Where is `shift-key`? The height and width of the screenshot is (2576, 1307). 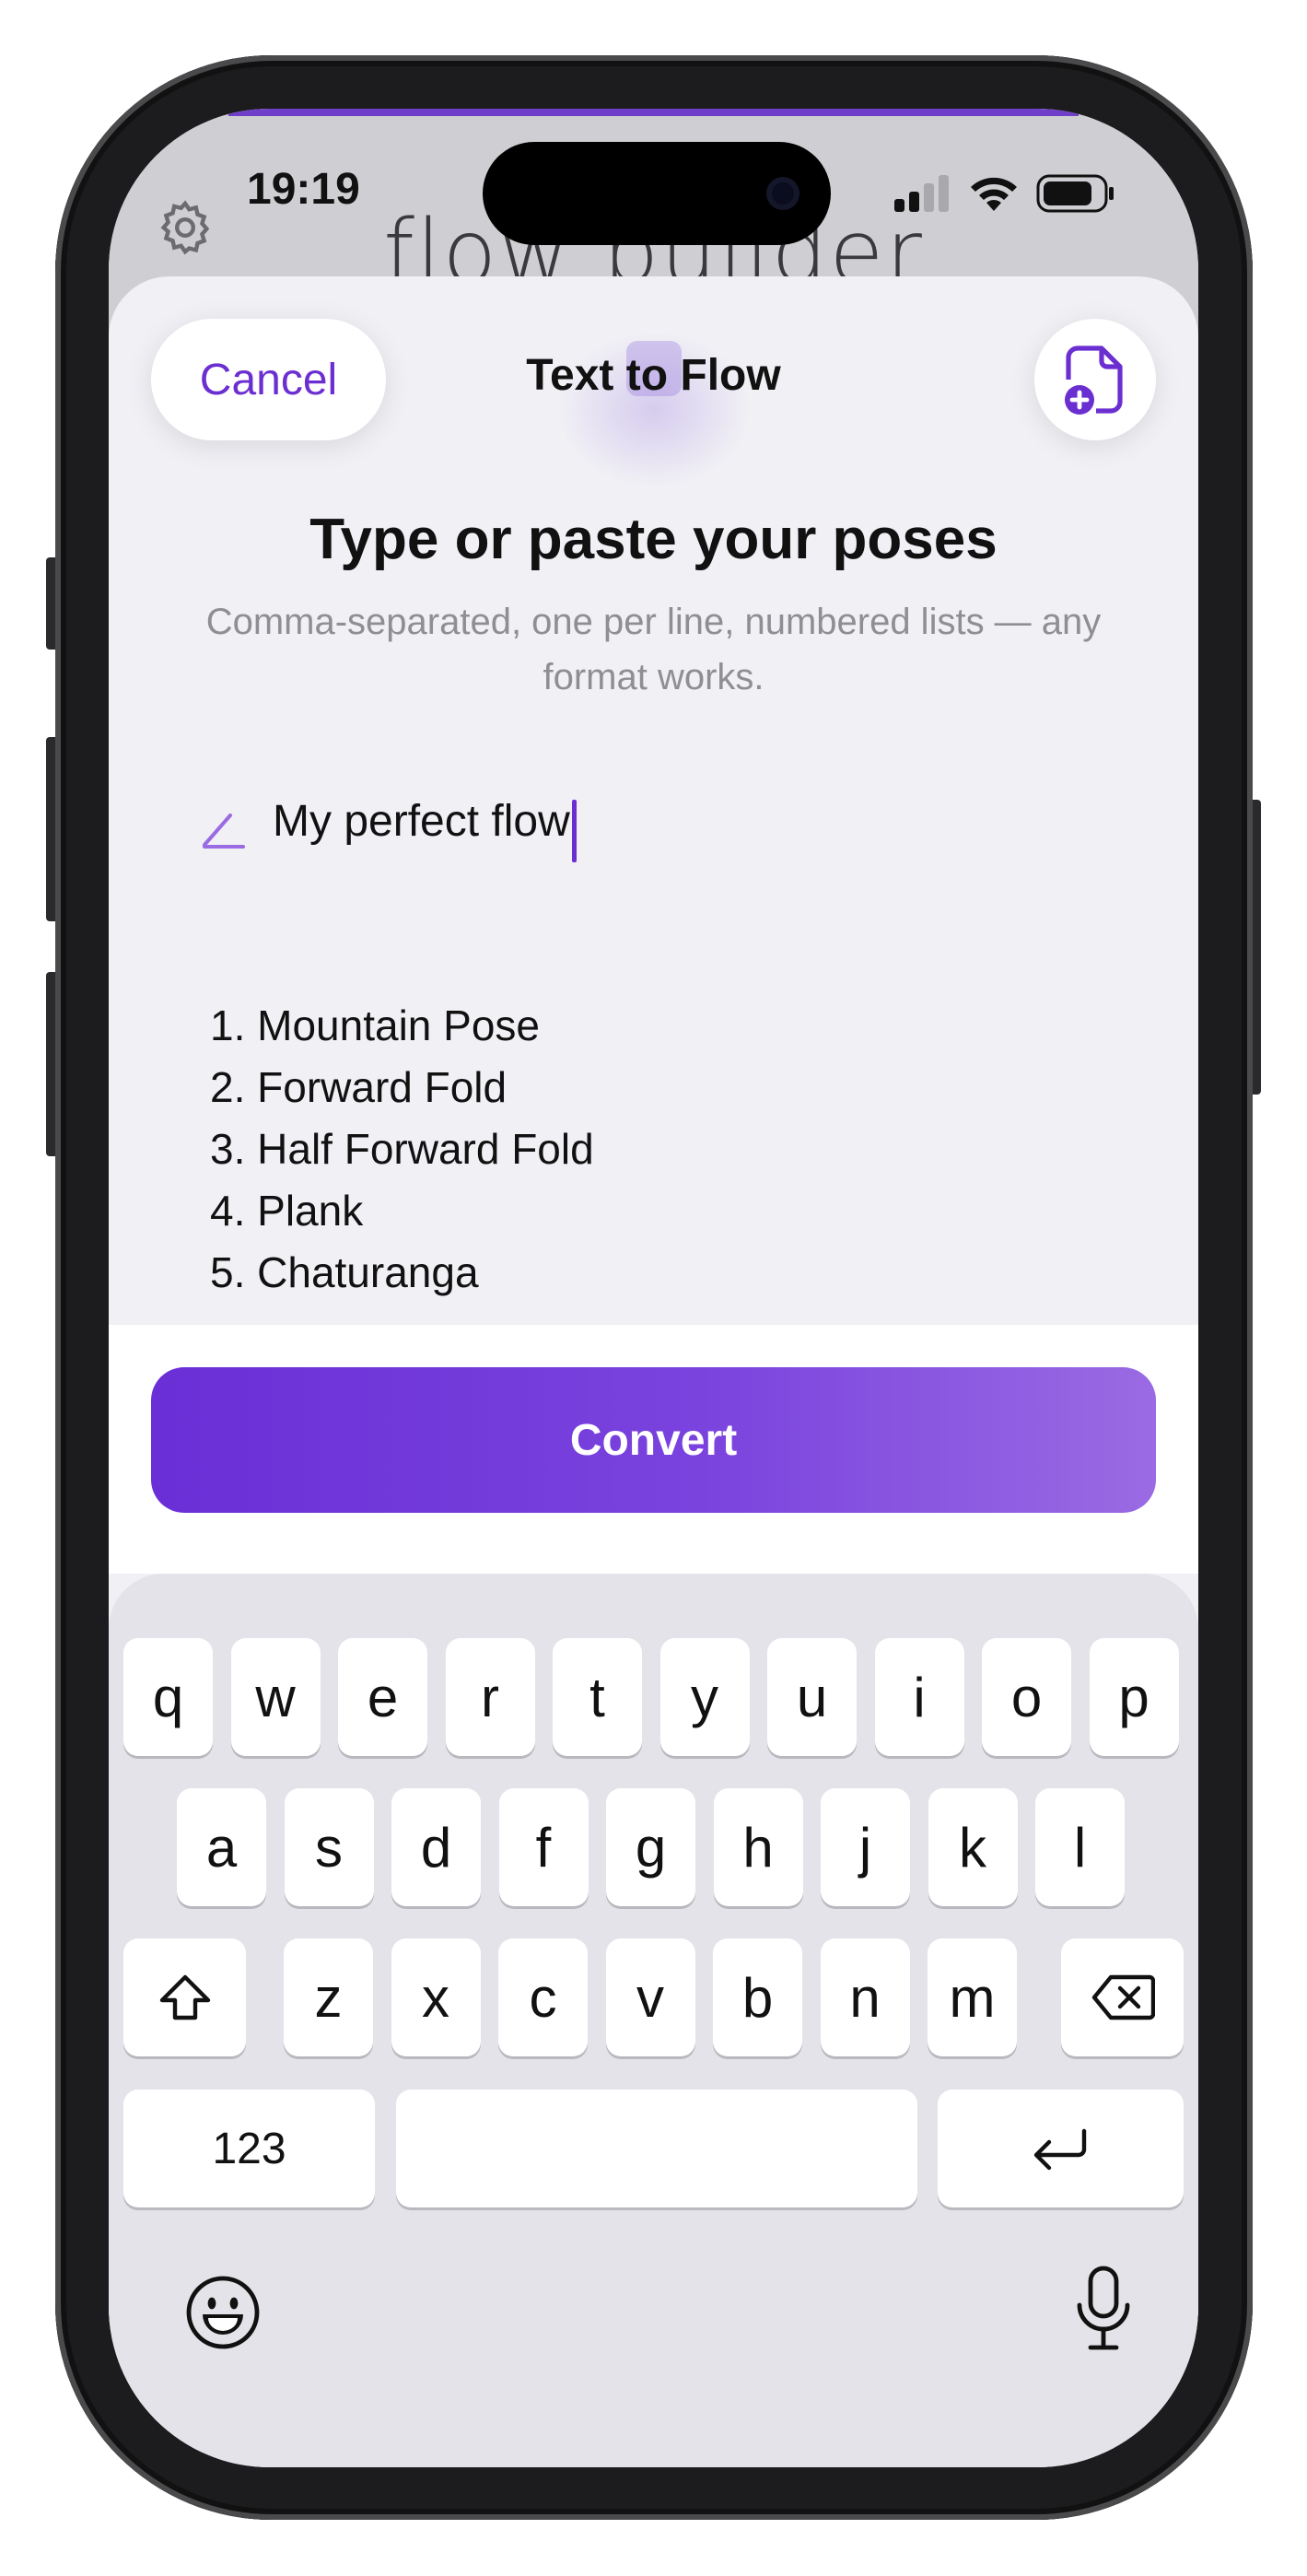 shift-key is located at coordinates (185, 1997).